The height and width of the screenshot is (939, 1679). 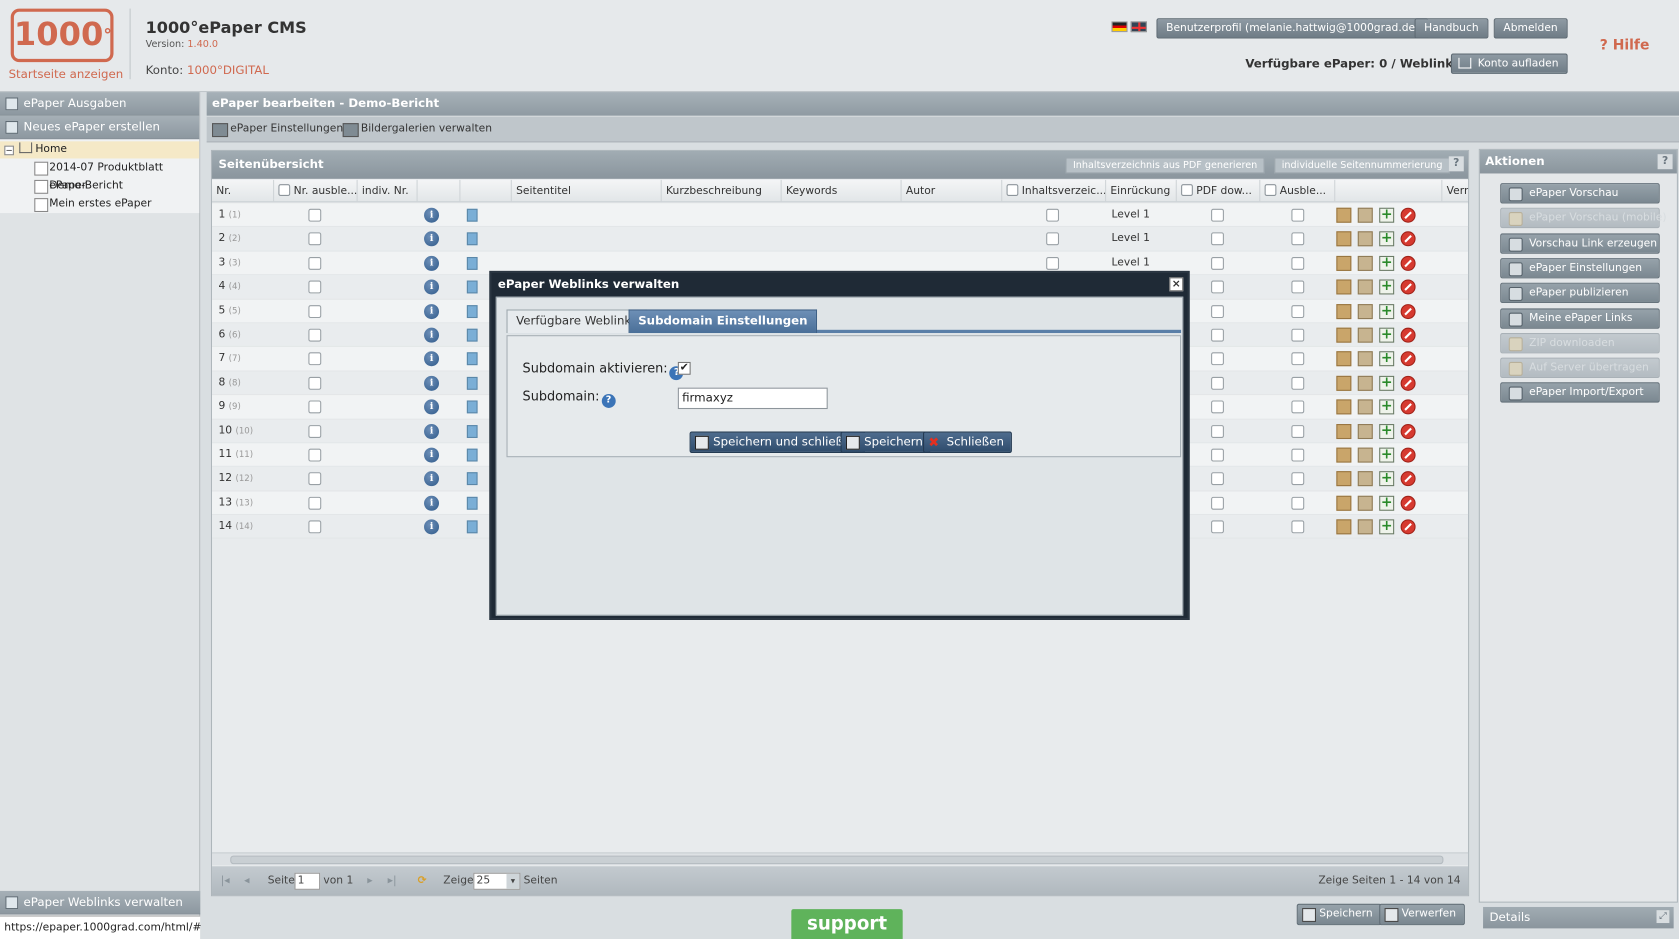 What do you see at coordinates (837, 860) in the screenshot?
I see `scrollbar-thumb` at bounding box center [837, 860].